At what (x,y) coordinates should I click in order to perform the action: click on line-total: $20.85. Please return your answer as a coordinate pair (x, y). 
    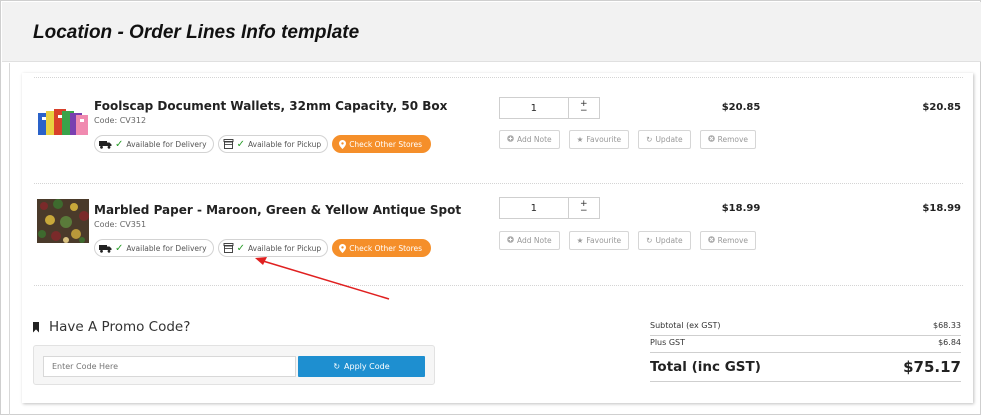
    Looking at the image, I should click on (941, 107).